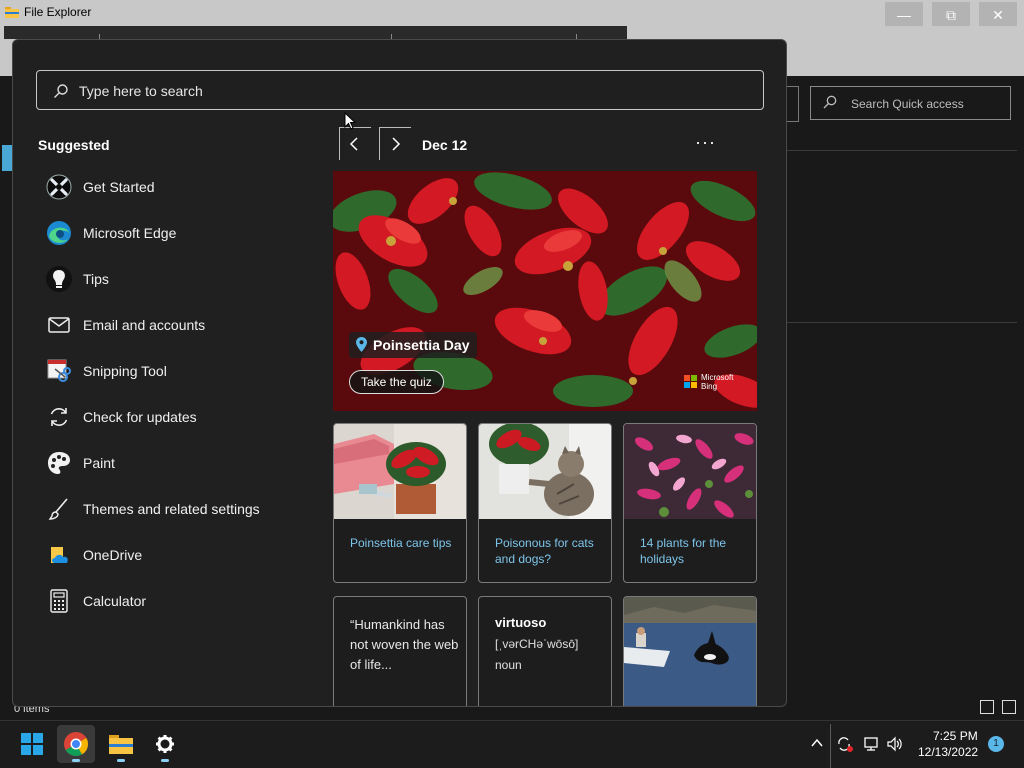 The image size is (1024, 768). What do you see at coordinates (361, 344) in the screenshot?
I see `location-pin-icon` at bounding box center [361, 344].